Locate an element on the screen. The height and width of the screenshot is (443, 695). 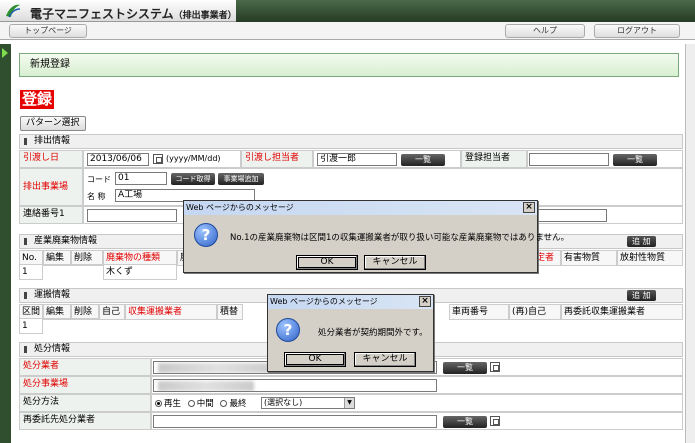
top-page-button: トップページ is located at coordinates (48, 31).